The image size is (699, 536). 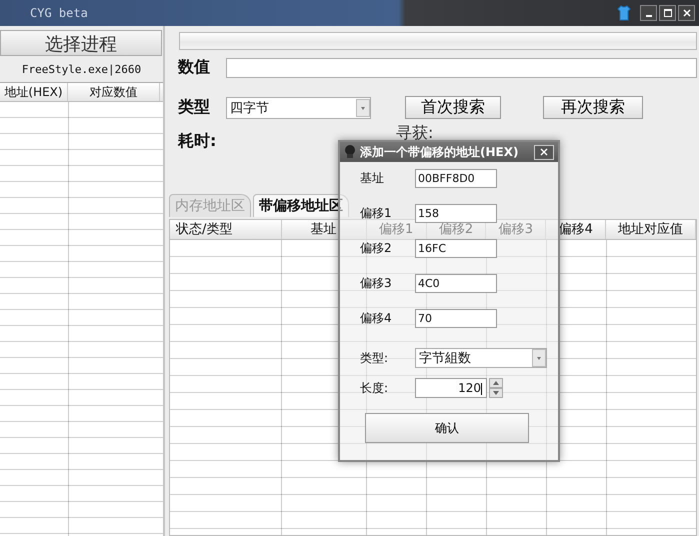 I want to click on input-field: 00BFF8D0, so click(x=456, y=178).